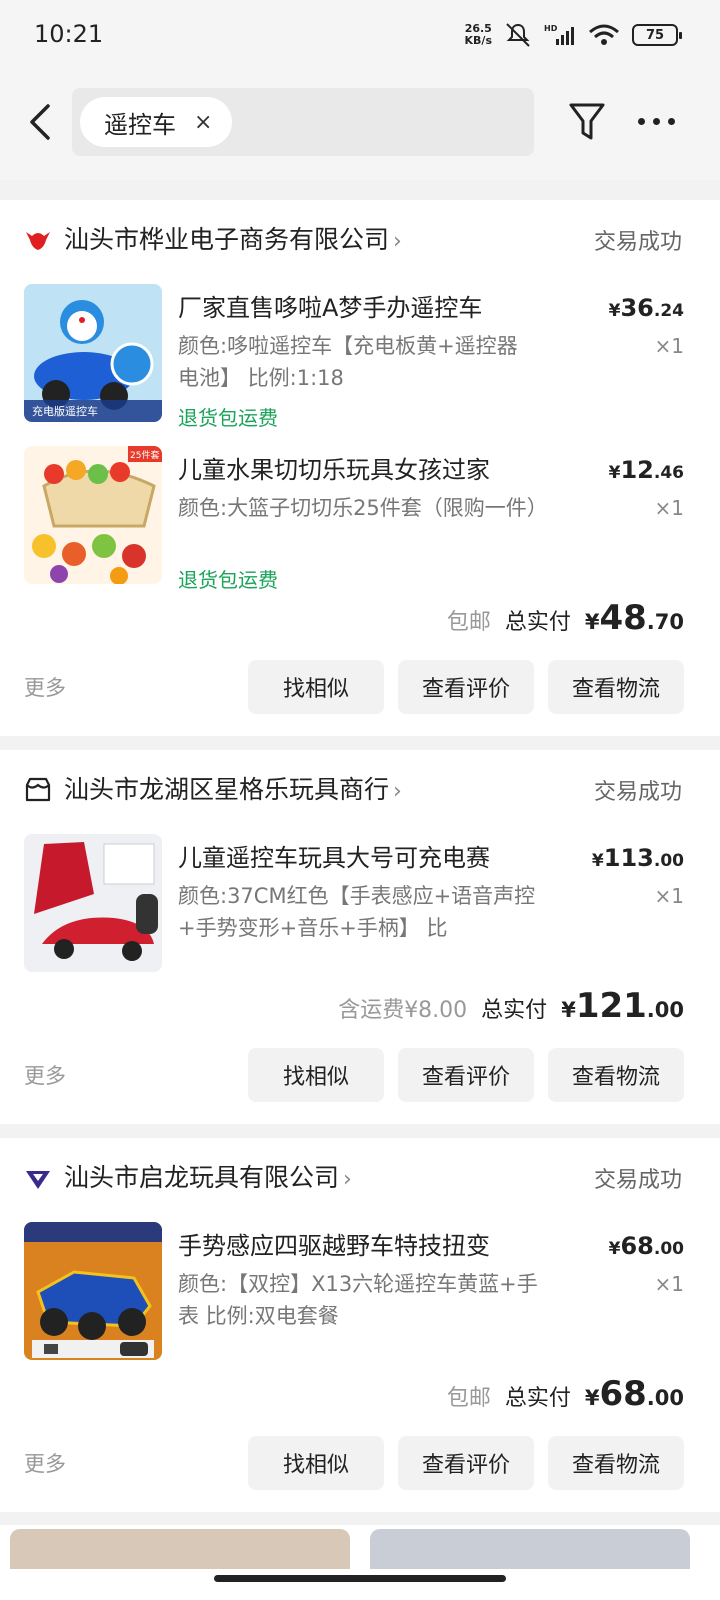  Describe the element at coordinates (587, 122) in the screenshot. I see `filter-icon` at that location.